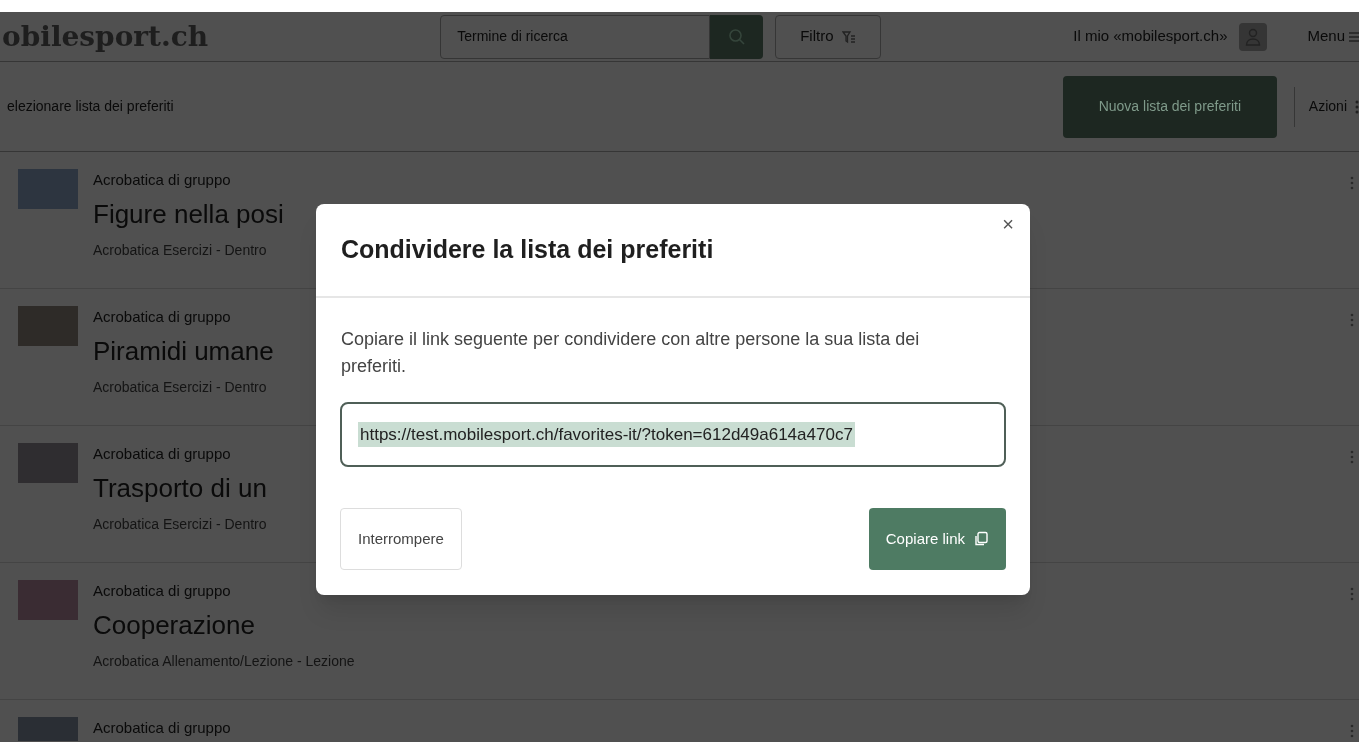 This screenshot has height=742, width=1359. I want to click on user-icon, so click(1253, 36).